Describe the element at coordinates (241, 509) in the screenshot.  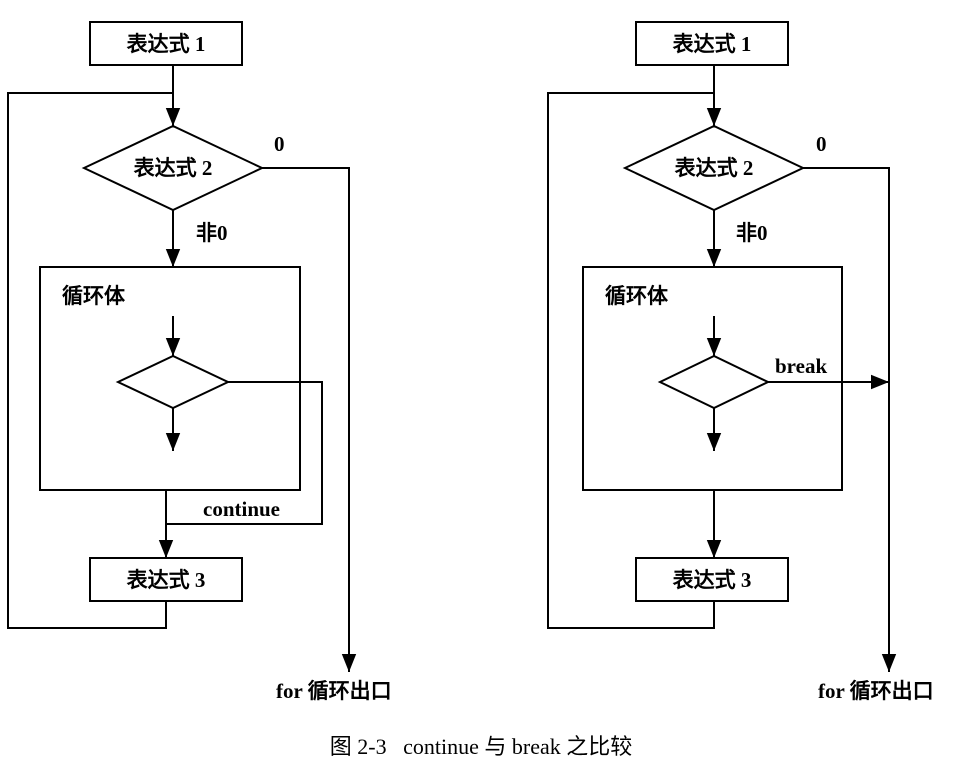
I see `continue-label: continue` at that location.